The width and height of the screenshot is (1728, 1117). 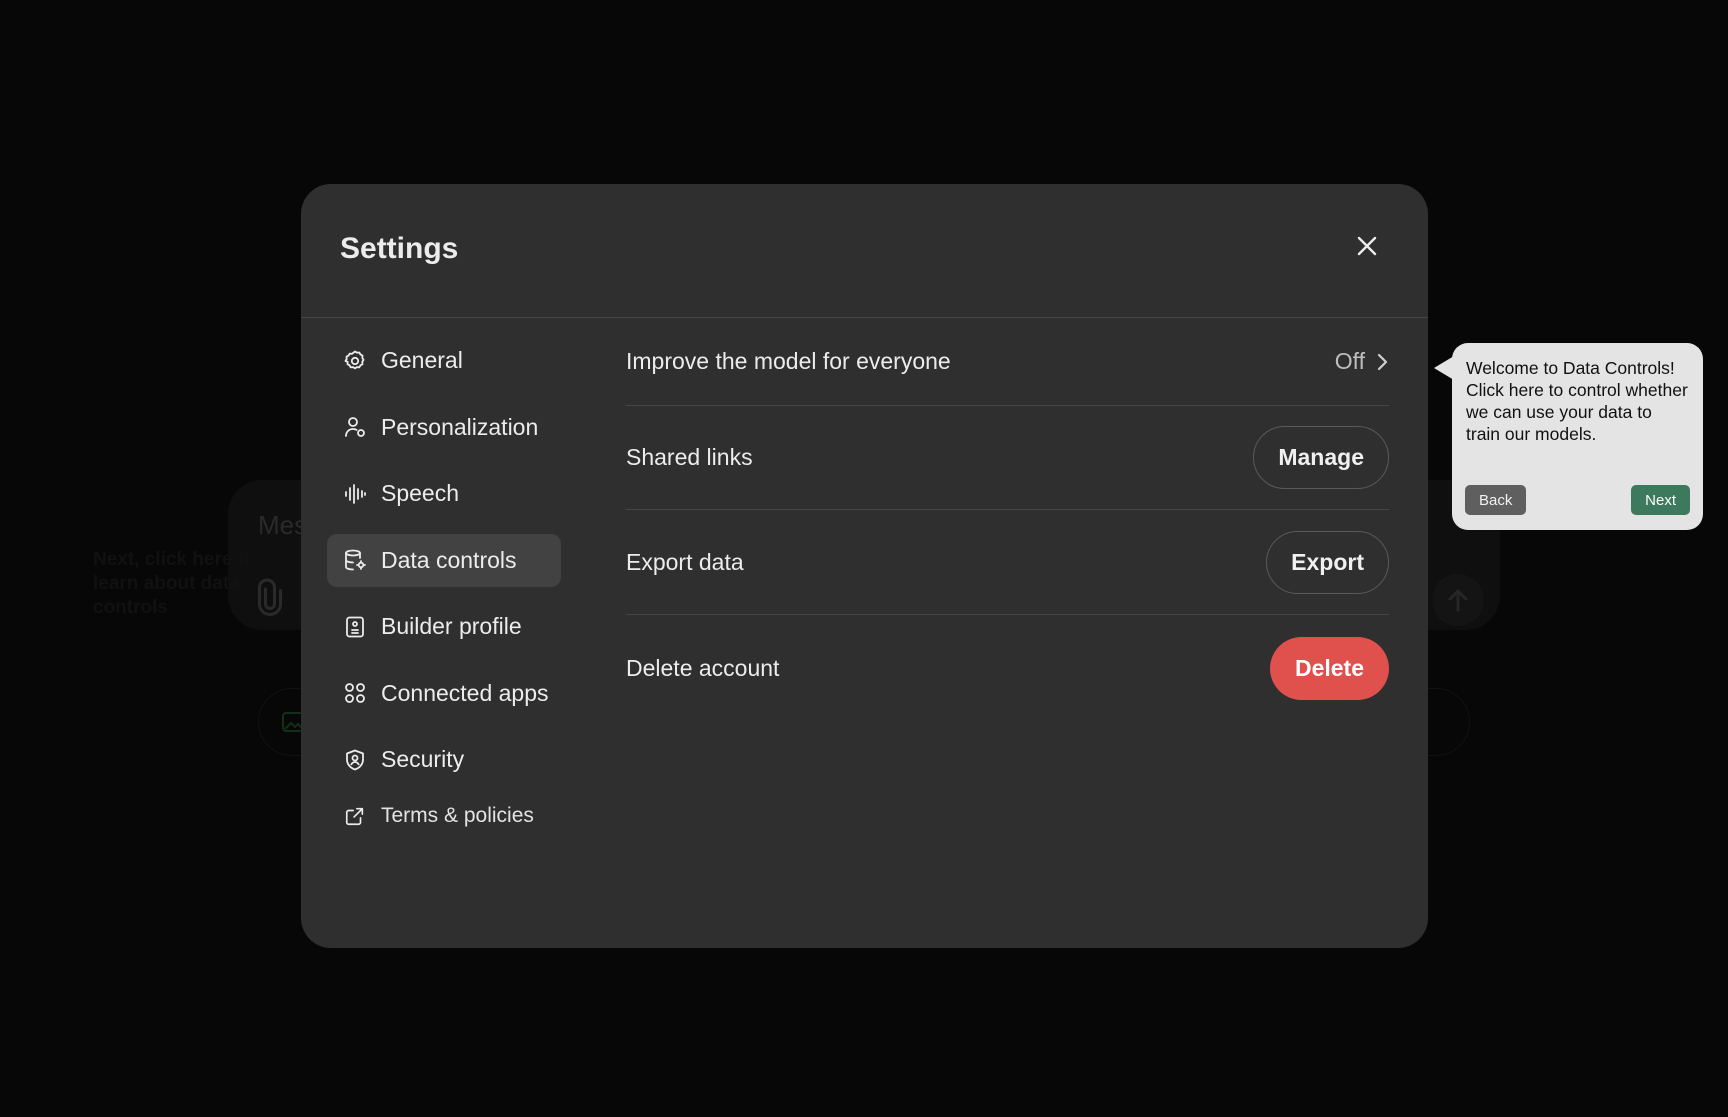 What do you see at coordinates (685, 561) in the screenshot?
I see `export-data-label: Export data` at bounding box center [685, 561].